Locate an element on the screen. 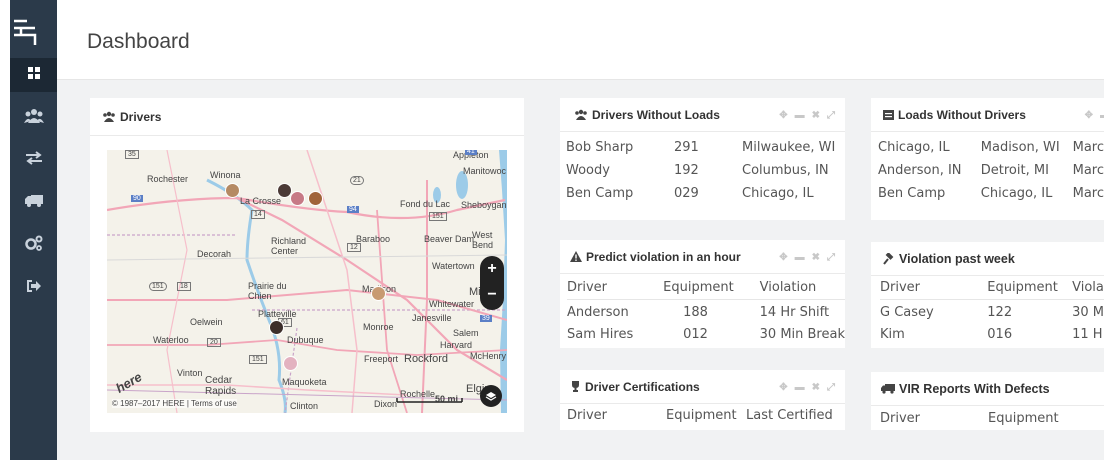 The width and height of the screenshot is (1104, 460). table-cell: Detroit, MI is located at coordinates (1014, 170).